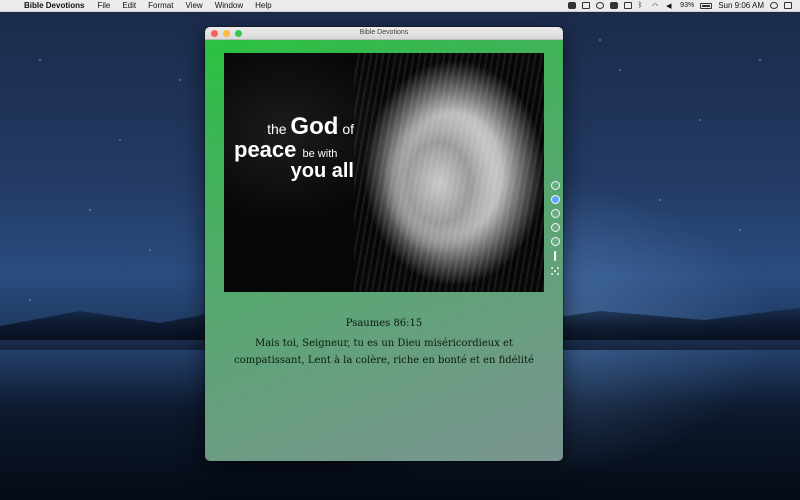 The width and height of the screenshot is (800, 500). Describe the element at coordinates (600, 5) in the screenshot. I see `sync-status-icon` at that location.